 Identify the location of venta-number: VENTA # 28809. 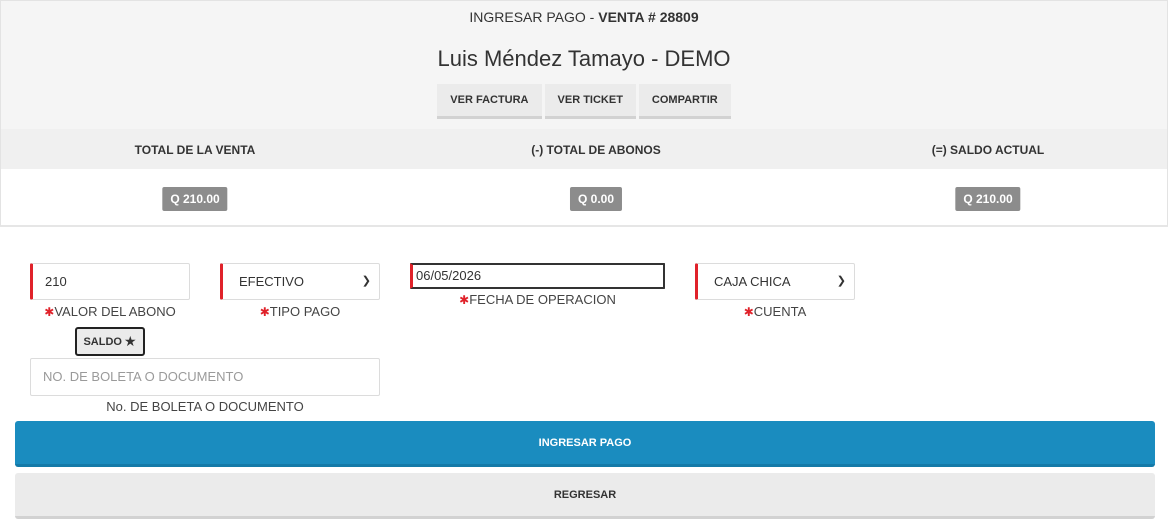
(648, 17).